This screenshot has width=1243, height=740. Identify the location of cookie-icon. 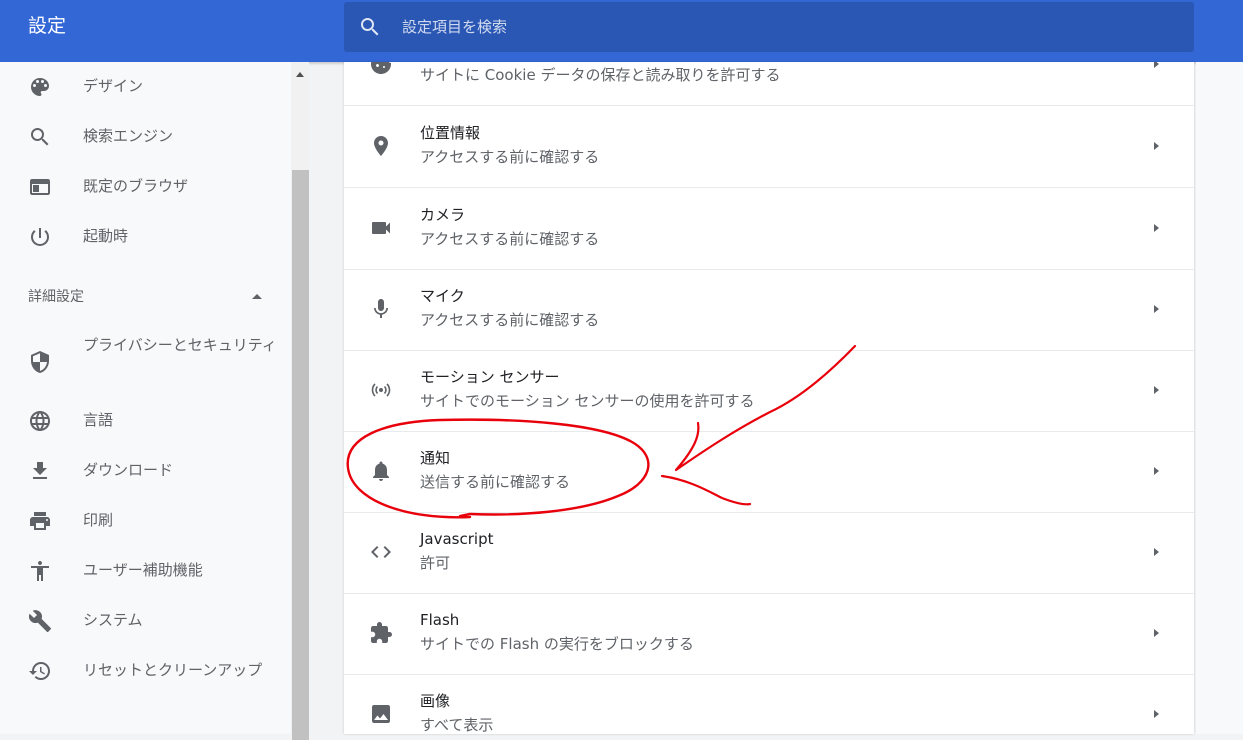
(381, 68).